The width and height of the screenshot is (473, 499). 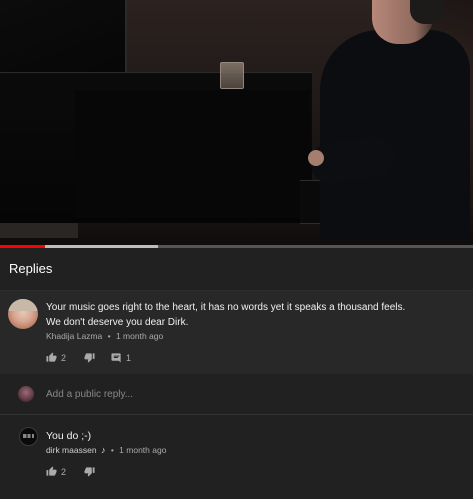 I want to click on reply-text: You do ;-), so click(x=69, y=436).